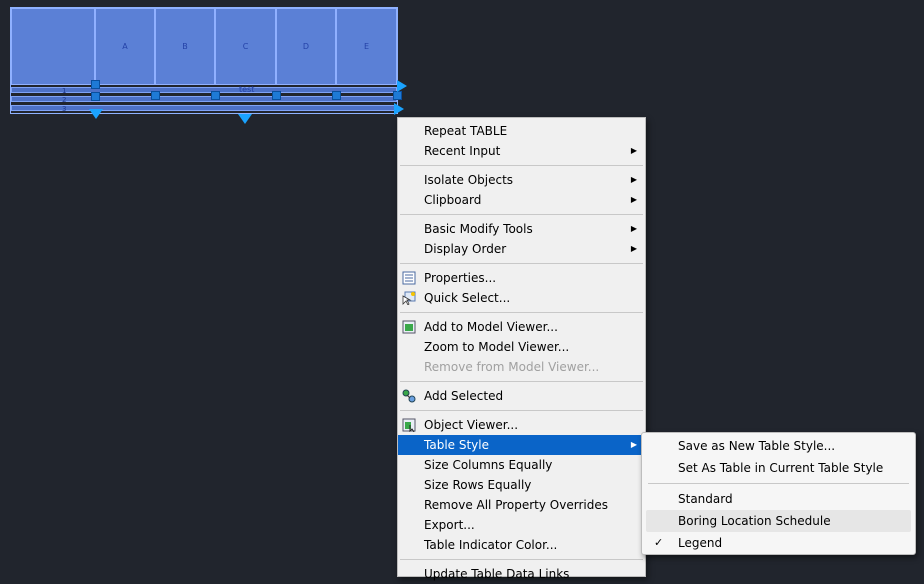 The width and height of the screenshot is (924, 584). I want to click on column-a-label: A, so click(125, 46).